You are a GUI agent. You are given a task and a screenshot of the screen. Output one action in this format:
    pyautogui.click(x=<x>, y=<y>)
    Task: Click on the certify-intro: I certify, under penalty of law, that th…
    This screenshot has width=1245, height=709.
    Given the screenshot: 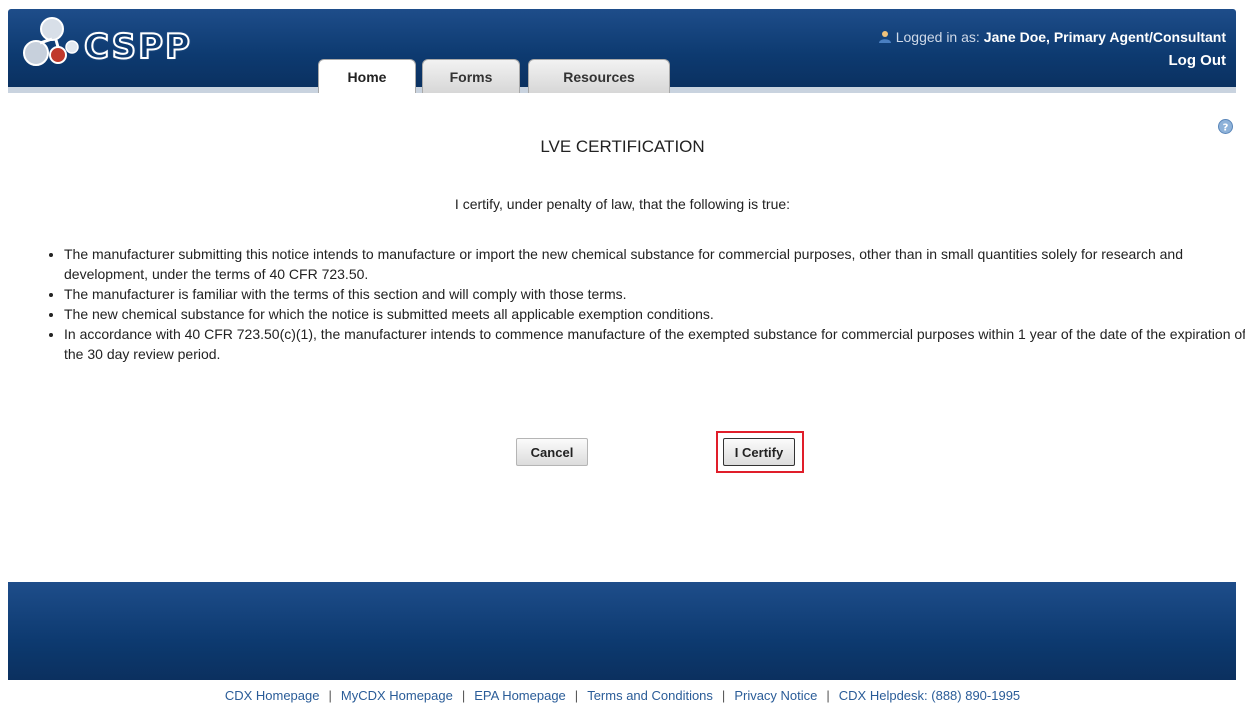 What is the action you would take?
    pyautogui.click(x=622, y=204)
    